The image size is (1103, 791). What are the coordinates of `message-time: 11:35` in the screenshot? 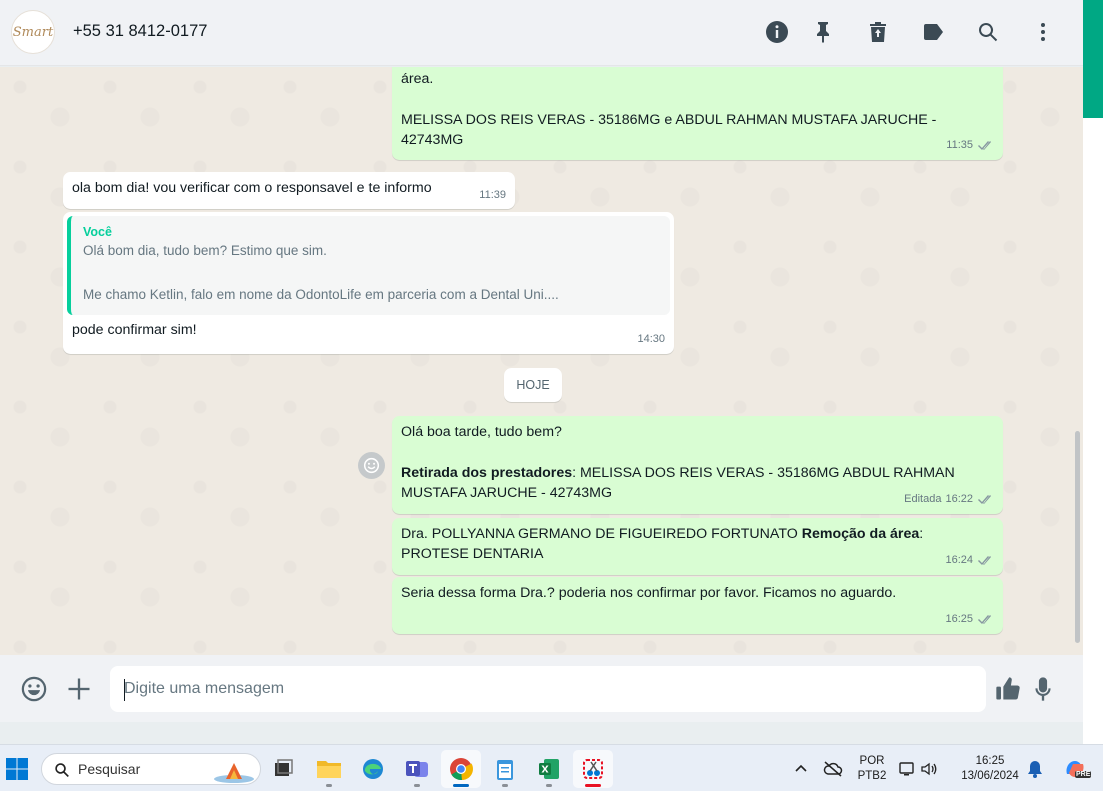 It's located at (959, 145).